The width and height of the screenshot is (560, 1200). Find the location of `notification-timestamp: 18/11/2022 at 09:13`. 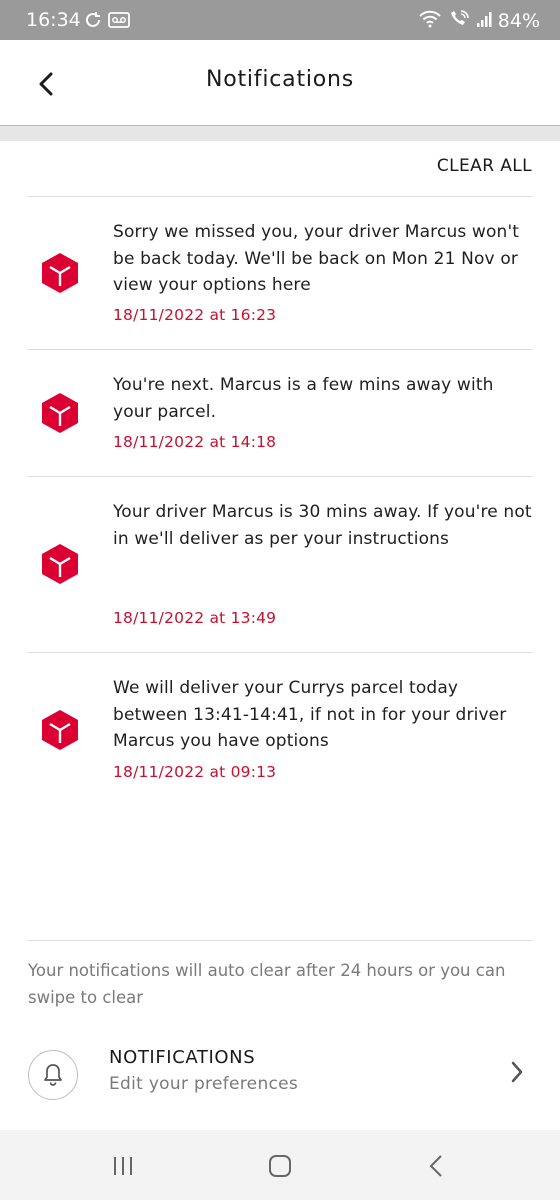

notification-timestamp: 18/11/2022 at 09:13 is located at coordinates (195, 772).